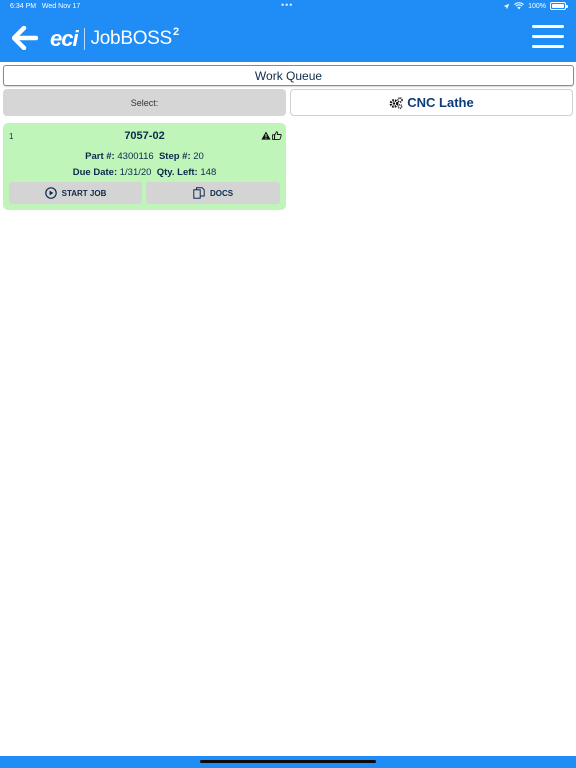 The height and width of the screenshot is (768, 576). Describe the element at coordinates (506, 6) in the screenshot. I see `location-icon` at that location.